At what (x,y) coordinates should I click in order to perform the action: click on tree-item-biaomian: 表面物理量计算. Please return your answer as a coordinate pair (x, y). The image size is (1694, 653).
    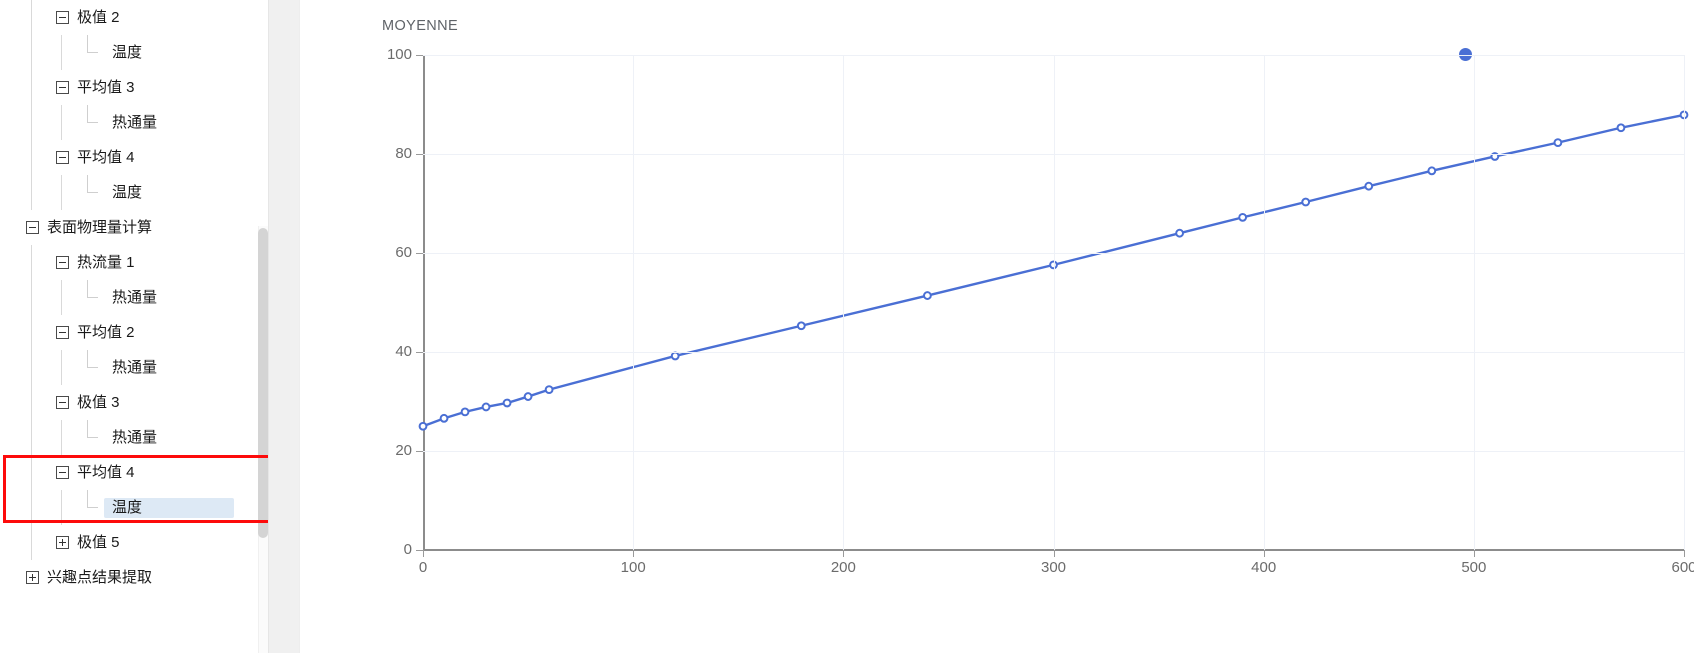
    Looking at the image, I should click on (134, 227).